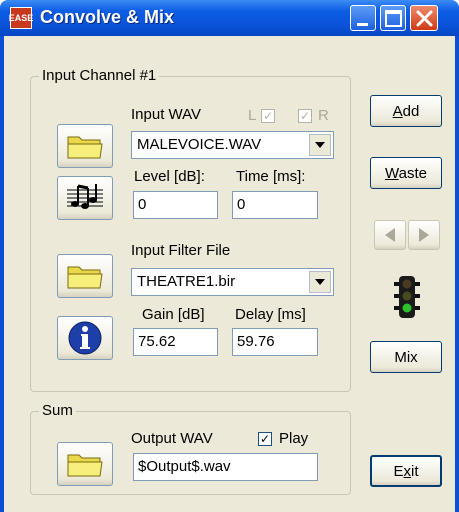 This screenshot has width=459, height=512. Describe the element at coordinates (166, 114) in the screenshot. I see `input-wav-label: Input WAV` at that location.